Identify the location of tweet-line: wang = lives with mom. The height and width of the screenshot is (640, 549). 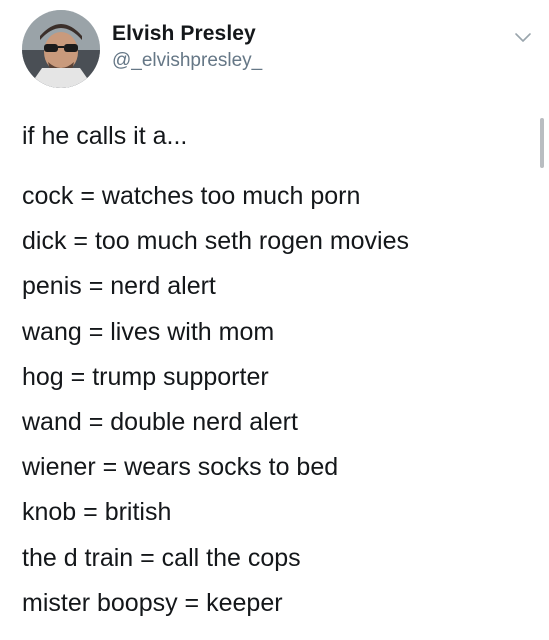
(148, 331).